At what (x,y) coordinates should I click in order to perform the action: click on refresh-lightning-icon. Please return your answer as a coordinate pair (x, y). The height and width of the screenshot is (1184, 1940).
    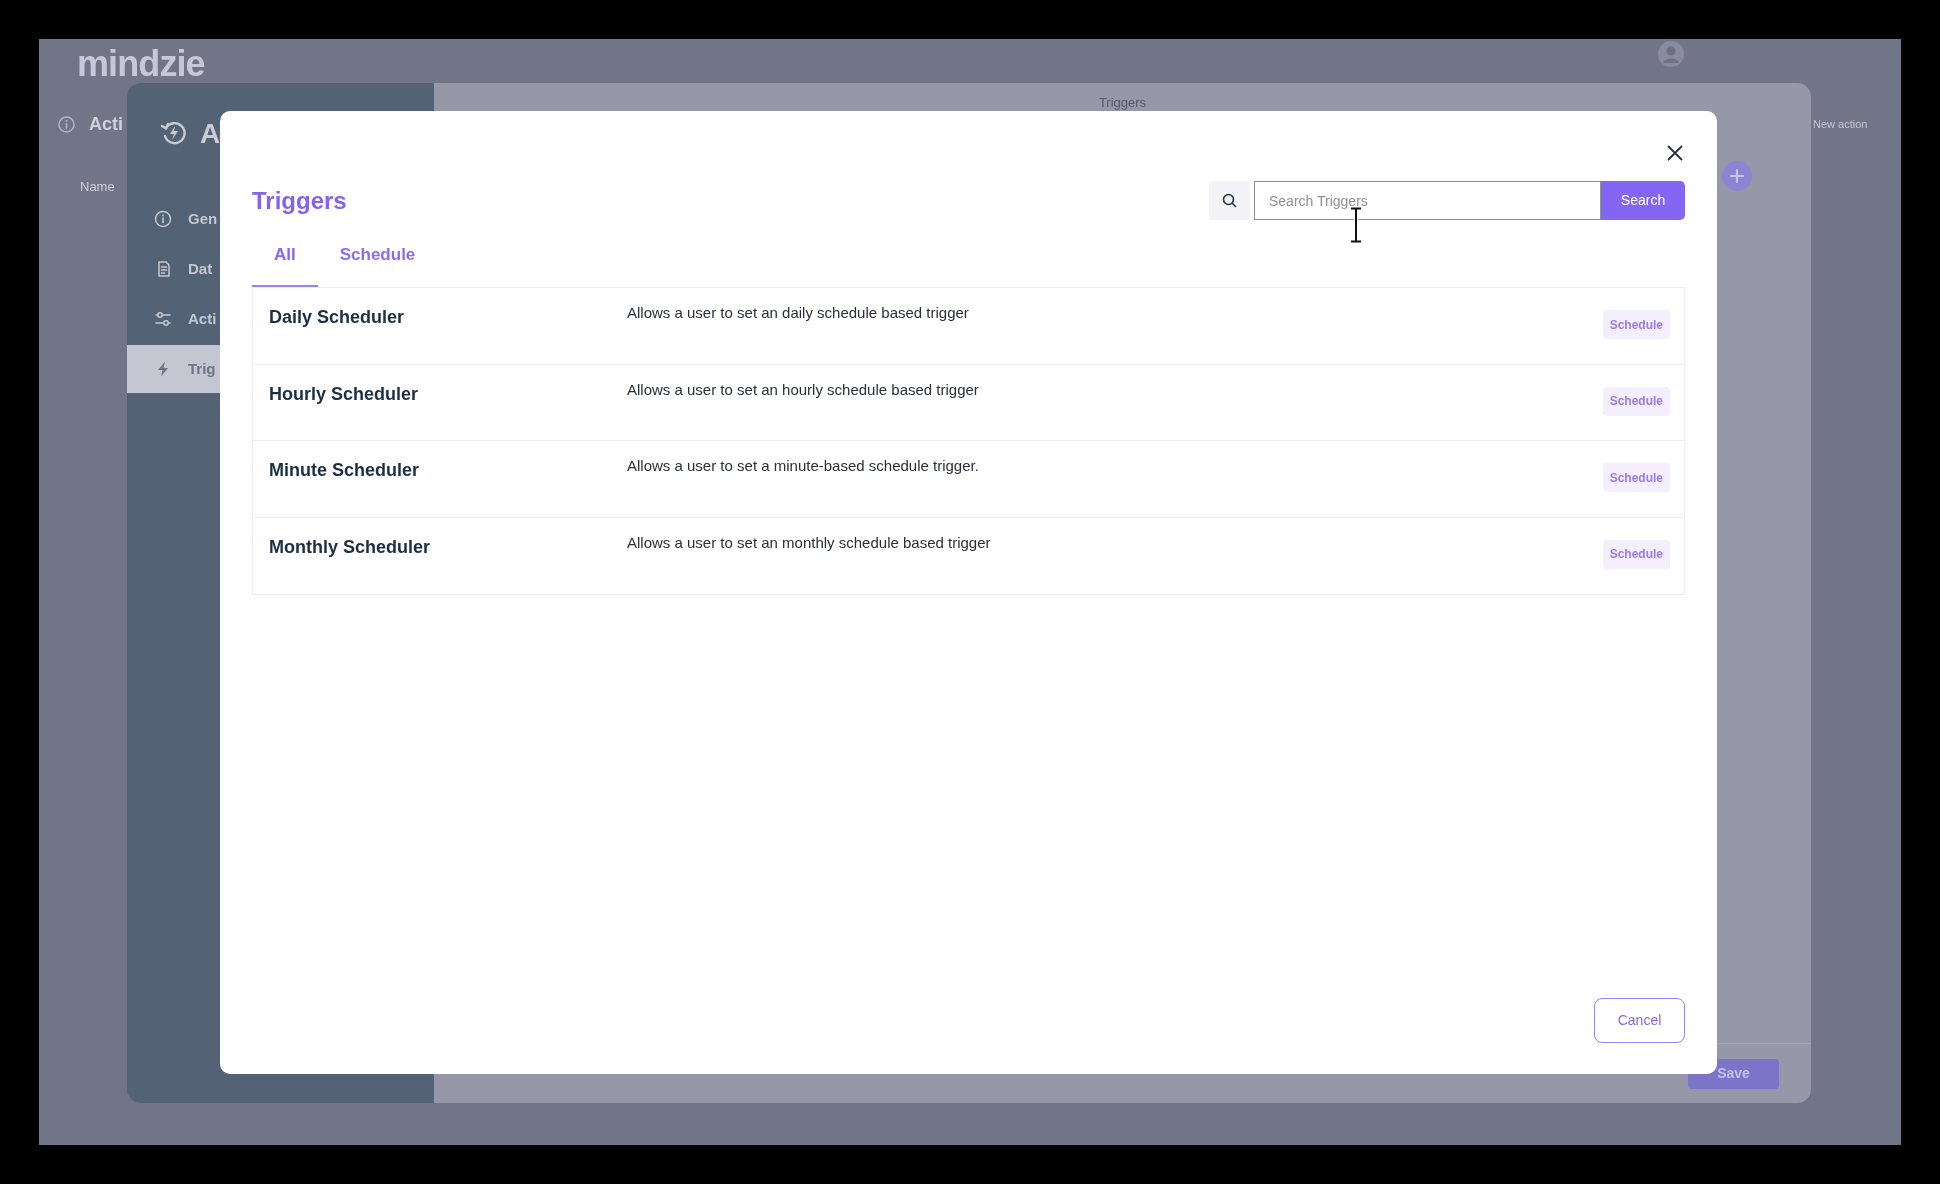
    Looking at the image, I should click on (174, 133).